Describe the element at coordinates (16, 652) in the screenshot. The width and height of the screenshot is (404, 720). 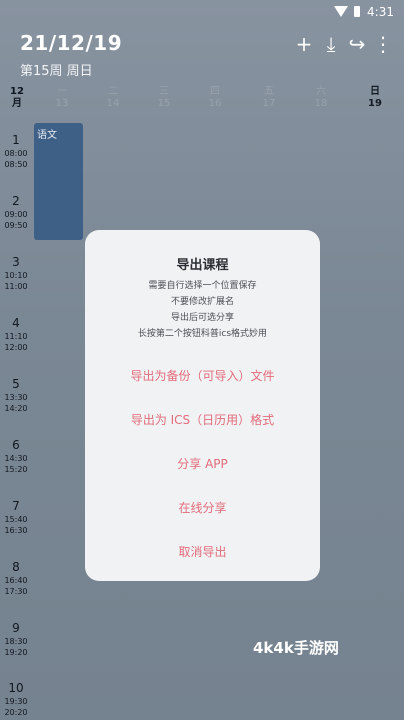
I see `period-end: 19:20` at that location.